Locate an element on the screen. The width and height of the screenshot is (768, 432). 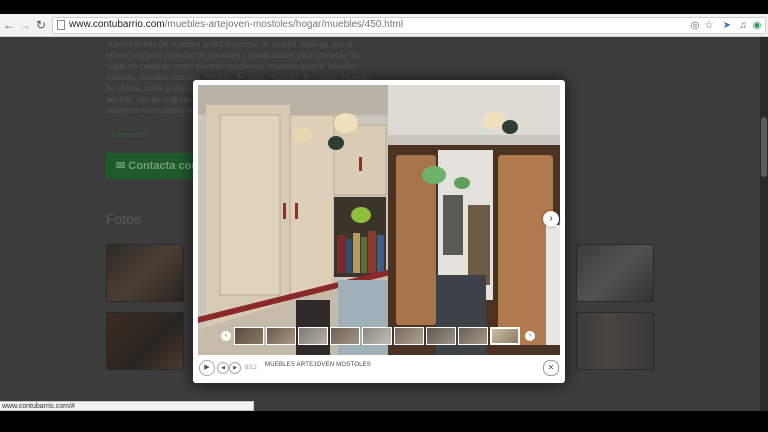
close-icon: ✕ is located at coordinates (551, 367).